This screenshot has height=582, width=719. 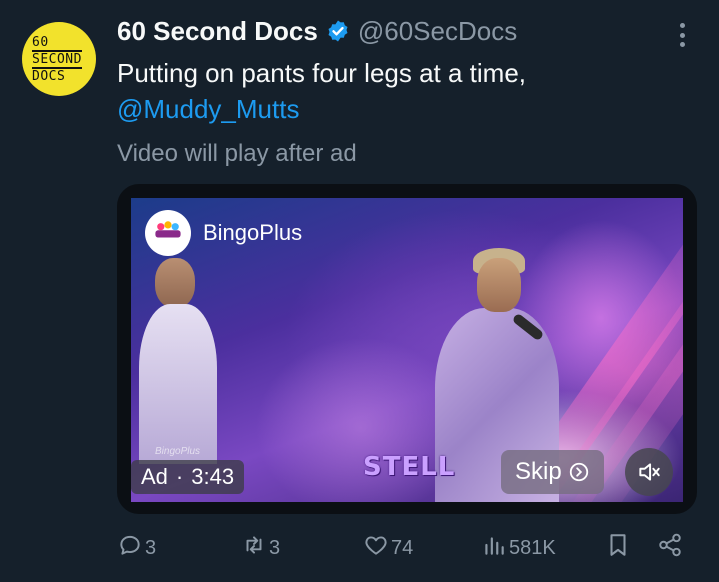 I want to click on reply-icon, so click(x=130, y=548).